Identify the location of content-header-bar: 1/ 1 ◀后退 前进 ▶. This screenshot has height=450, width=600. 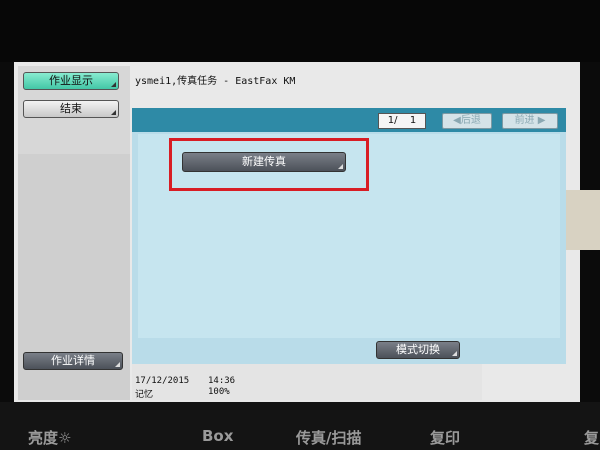
(349, 120).